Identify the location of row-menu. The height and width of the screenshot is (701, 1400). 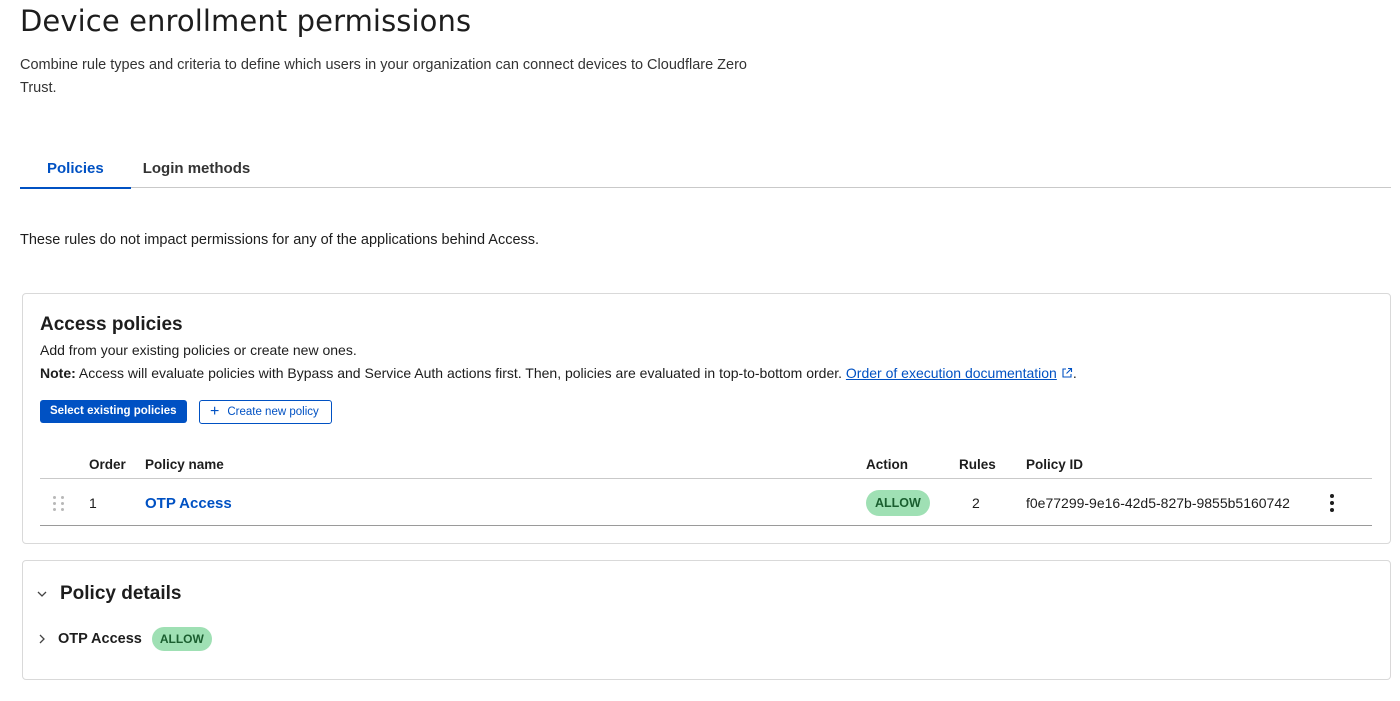
(1332, 503).